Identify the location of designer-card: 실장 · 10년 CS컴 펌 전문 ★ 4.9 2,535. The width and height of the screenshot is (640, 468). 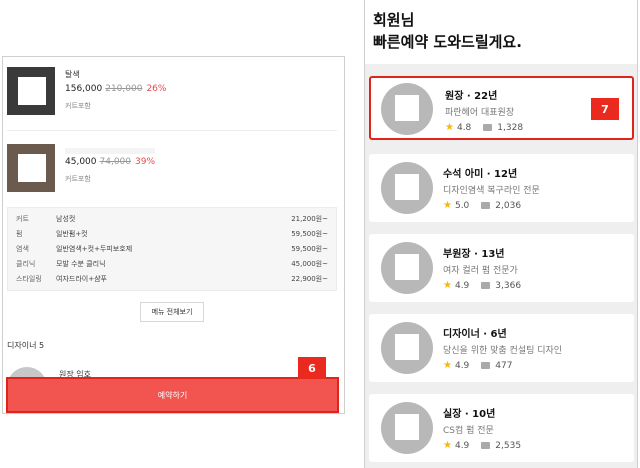
(501, 428).